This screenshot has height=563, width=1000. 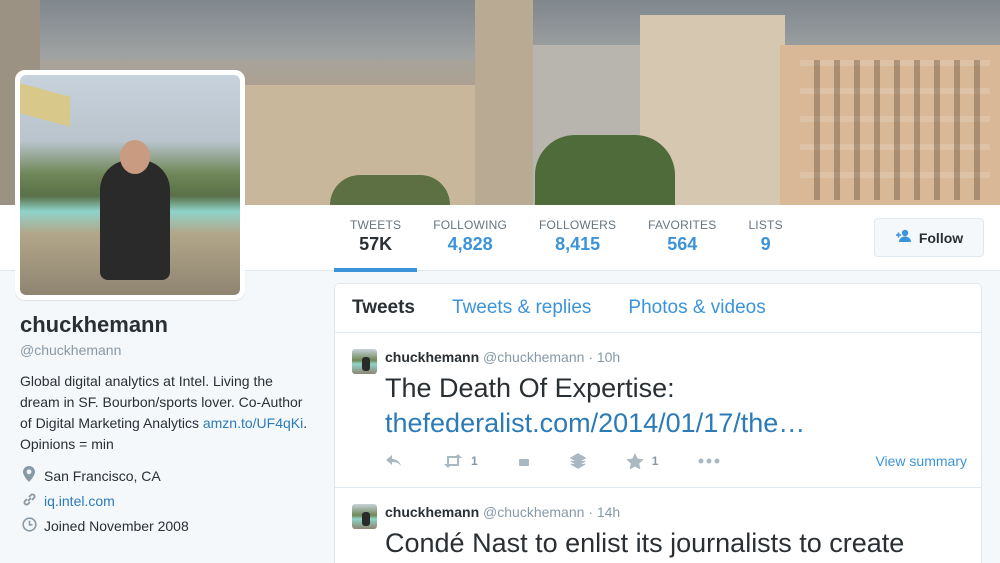 What do you see at coordinates (604, 357) in the screenshot?
I see `tweet-timestamp: · 10h` at bounding box center [604, 357].